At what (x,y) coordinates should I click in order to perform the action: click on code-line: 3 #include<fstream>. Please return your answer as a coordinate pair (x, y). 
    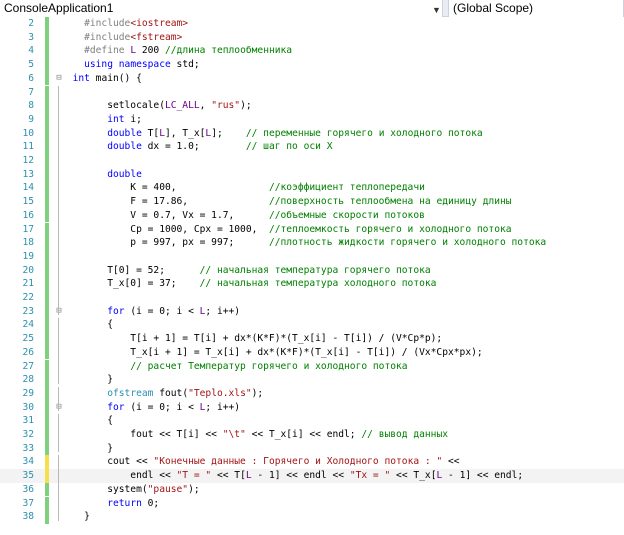
    Looking at the image, I should click on (312, 37).